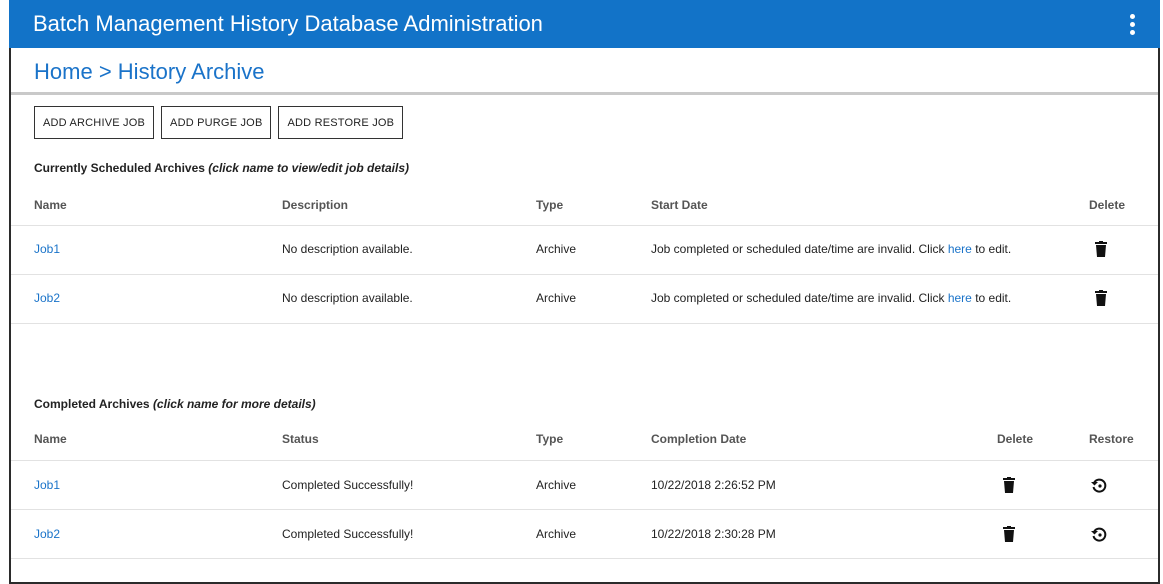 This screenshot has height=584, width=1163. Describe the element at coordinates (713, 485) in the screenshot. I see `completed-job-date: 10/22/2018 2:26:52 PM` at that location.